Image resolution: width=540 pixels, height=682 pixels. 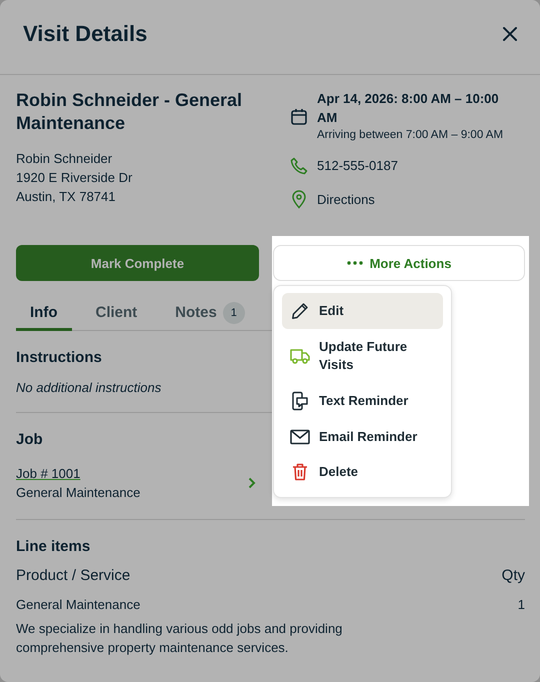 I want to click on dialog-title: Visit Details, so click(x=85, y=34).